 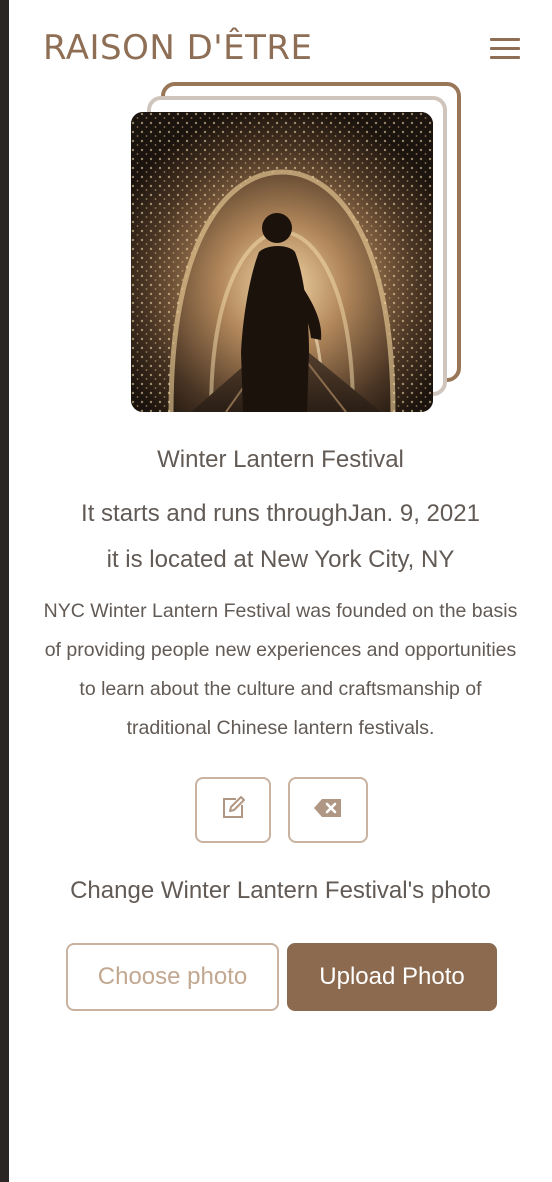 I want to click on brand-logo: RAISON D'ÊTRE, so click(x=178, y=48).